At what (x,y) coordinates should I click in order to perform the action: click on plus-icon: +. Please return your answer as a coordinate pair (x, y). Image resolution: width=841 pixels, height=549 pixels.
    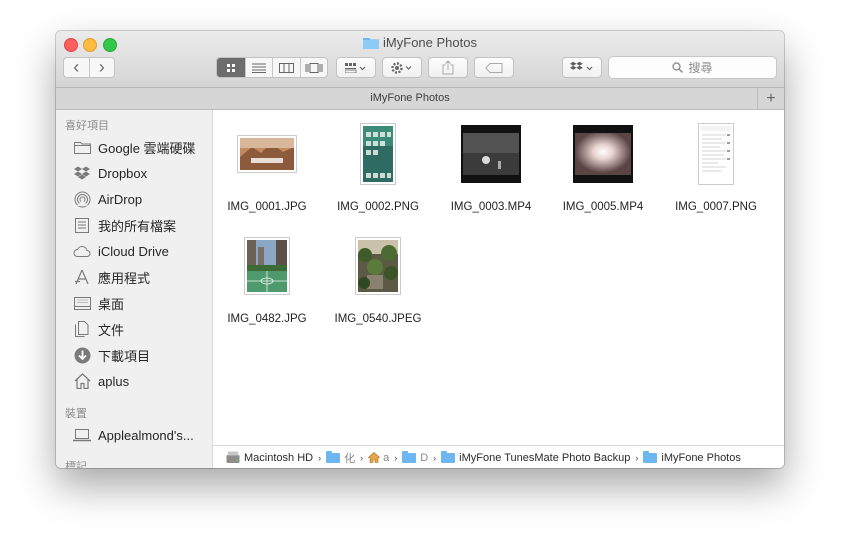
    Looking at the image, I should click on (771, 98).